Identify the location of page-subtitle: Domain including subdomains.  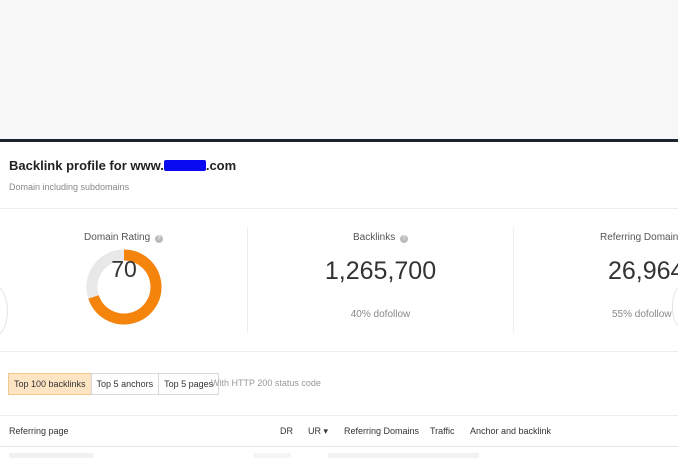
(69, 187).